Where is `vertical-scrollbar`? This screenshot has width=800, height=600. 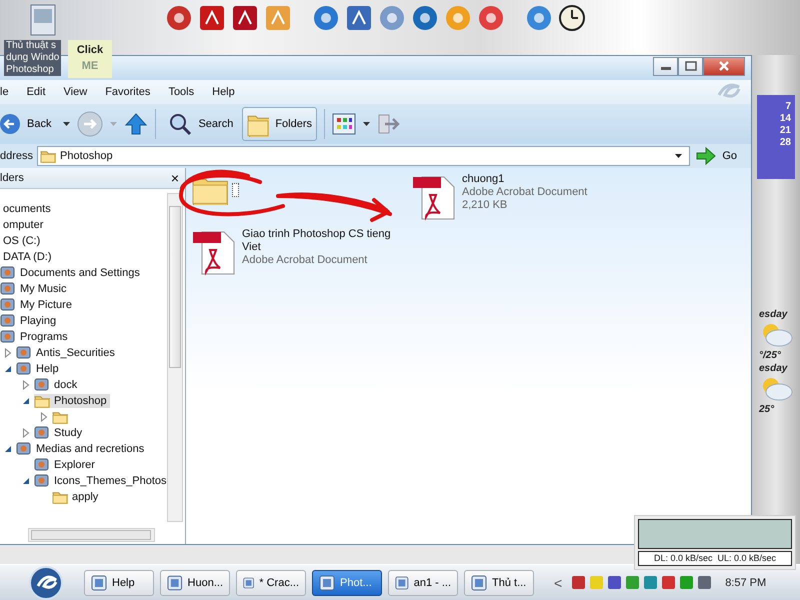
vertical-scrollbar is located at coordinates (175, 357).